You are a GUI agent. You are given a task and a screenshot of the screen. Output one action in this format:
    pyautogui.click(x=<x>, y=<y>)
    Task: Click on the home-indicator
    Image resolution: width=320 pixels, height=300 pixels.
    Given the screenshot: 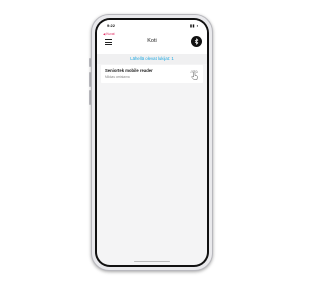 What is the action you would take?
    pyautogui.click(x=152, y=261)
    